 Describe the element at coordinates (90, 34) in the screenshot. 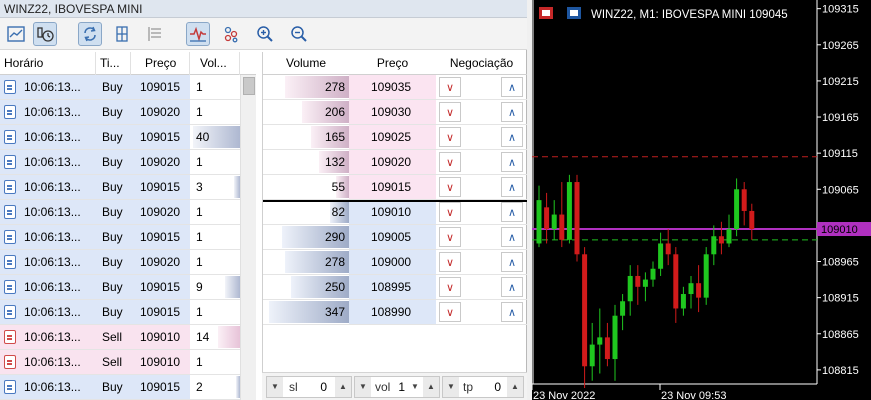

I see `refresh-icon` at that location.